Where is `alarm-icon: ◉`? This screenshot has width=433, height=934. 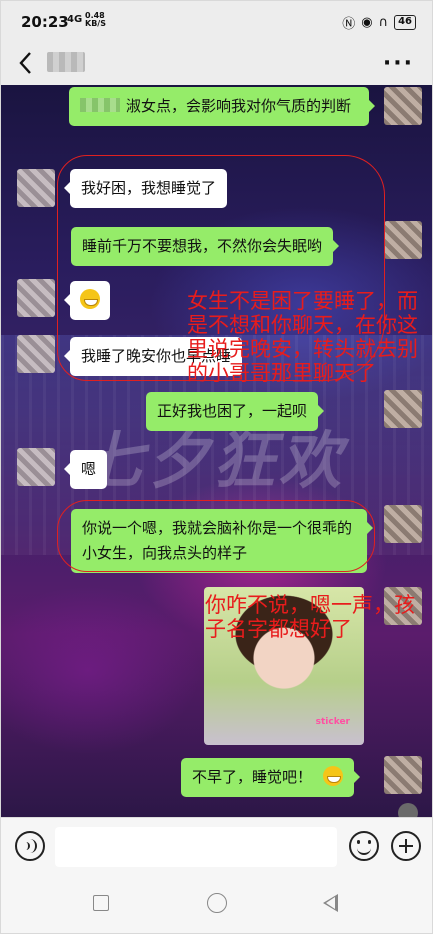
alarm-icon: ◉ is located at coordinates (367, 22).